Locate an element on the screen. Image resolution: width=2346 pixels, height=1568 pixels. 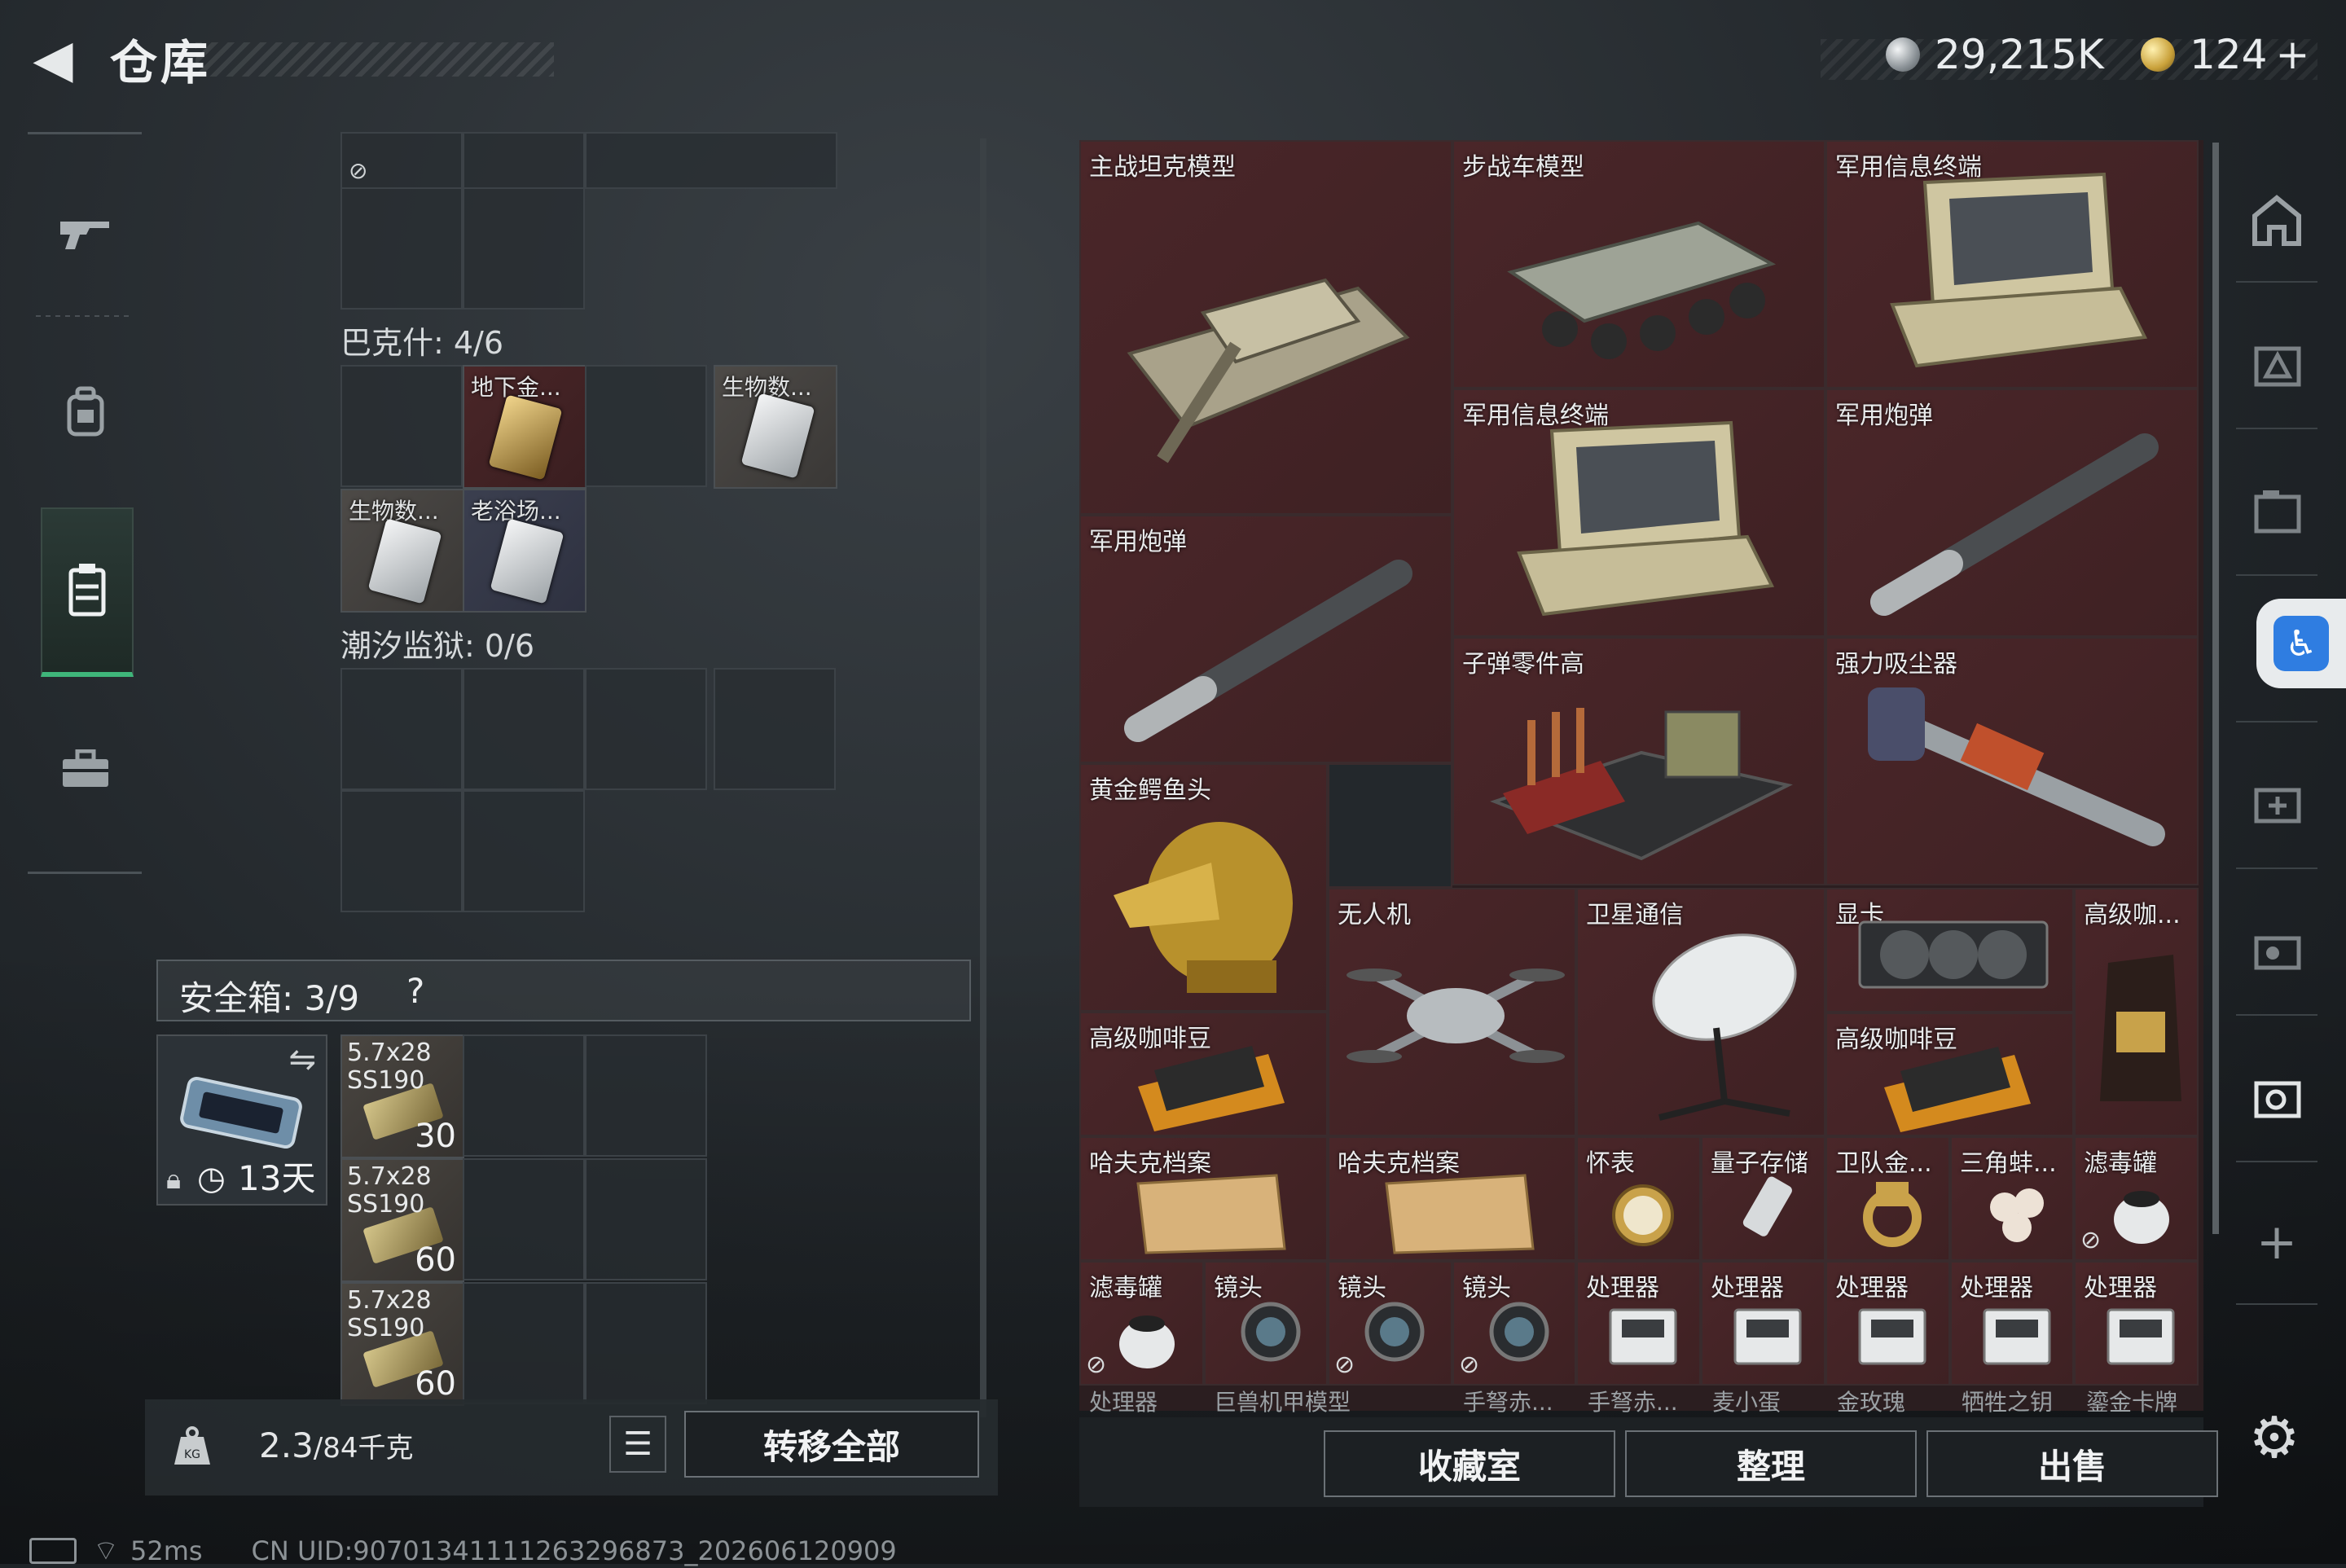
stash-page-main-icon is located at coordinates (2276, 220).